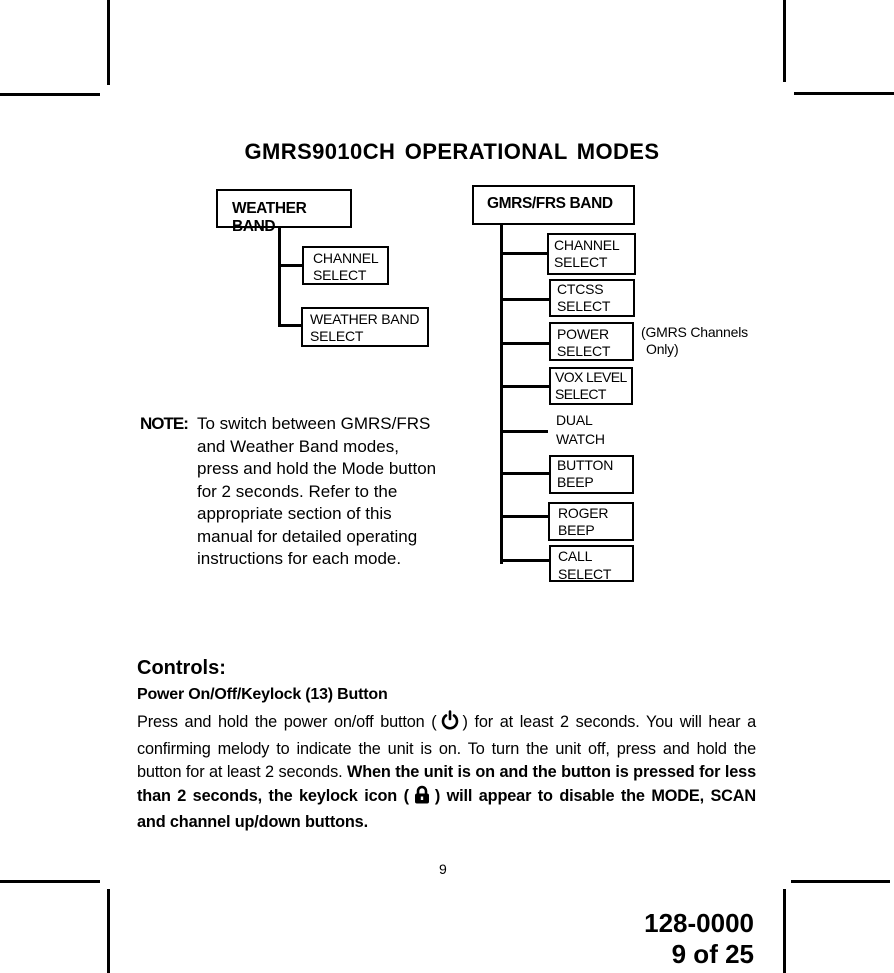  Describe the element at coordinates (422, 798) in the screenshot. I see `lock-icon` at that location.